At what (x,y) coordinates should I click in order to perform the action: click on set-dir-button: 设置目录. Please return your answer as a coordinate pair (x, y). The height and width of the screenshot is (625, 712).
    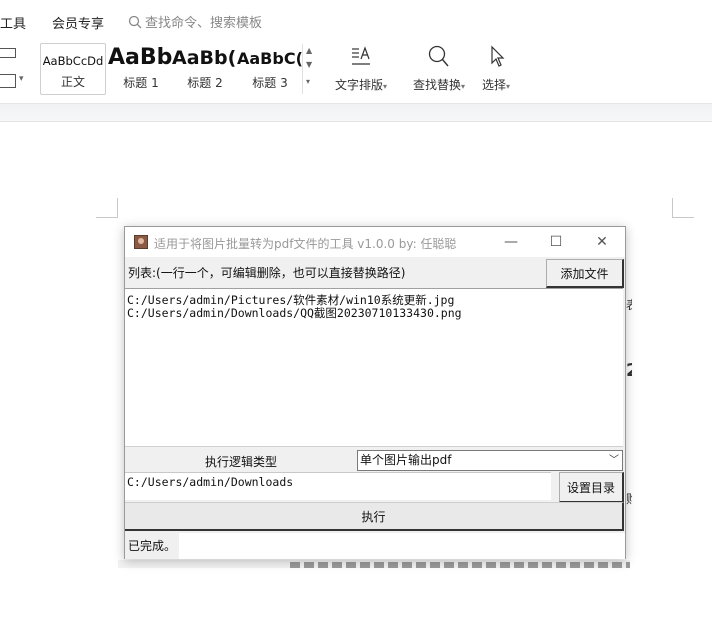
    Looking at the image, I should click on (591, 487).